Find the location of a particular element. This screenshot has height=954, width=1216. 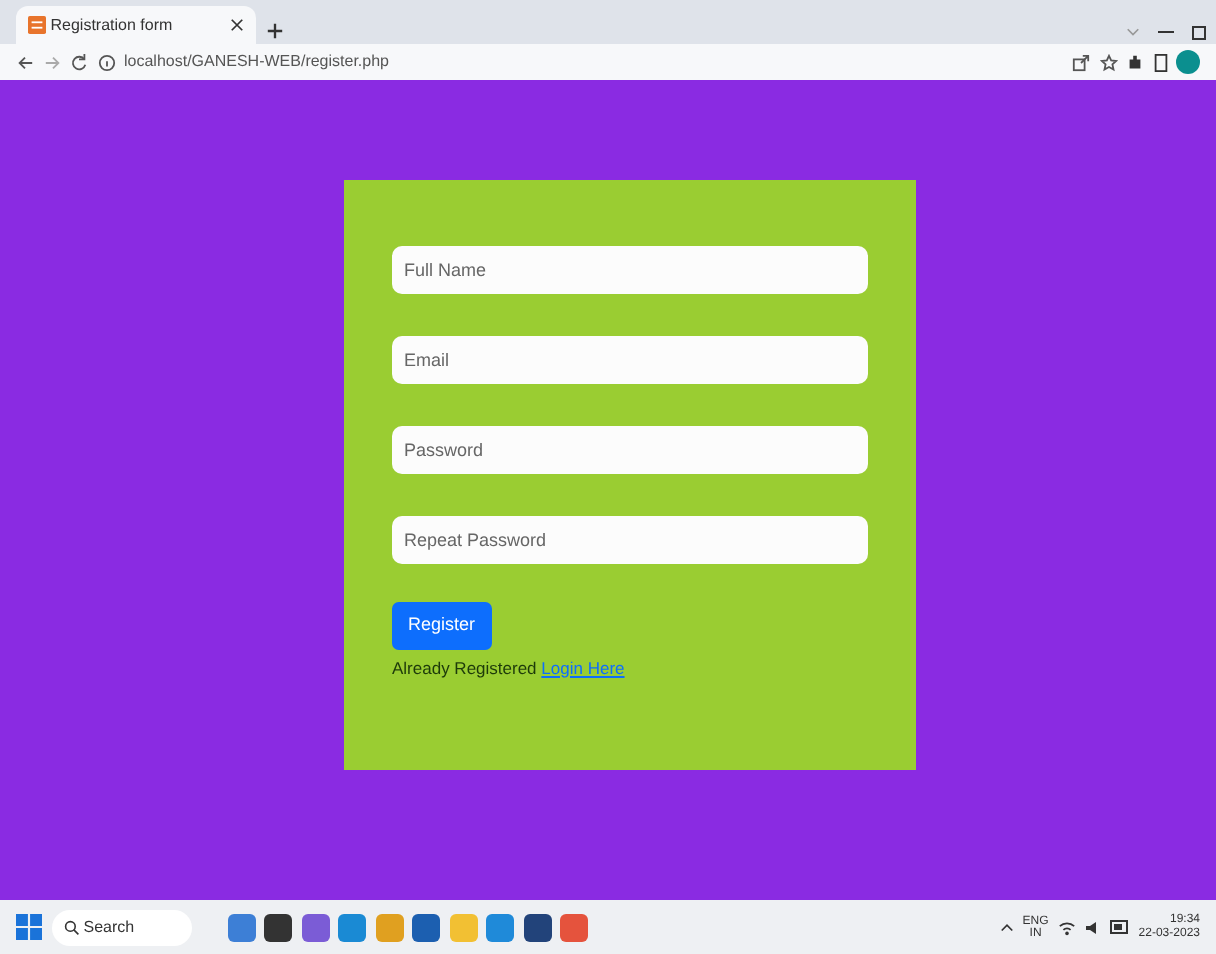

reload-icon is located at coordinates (79, 62).